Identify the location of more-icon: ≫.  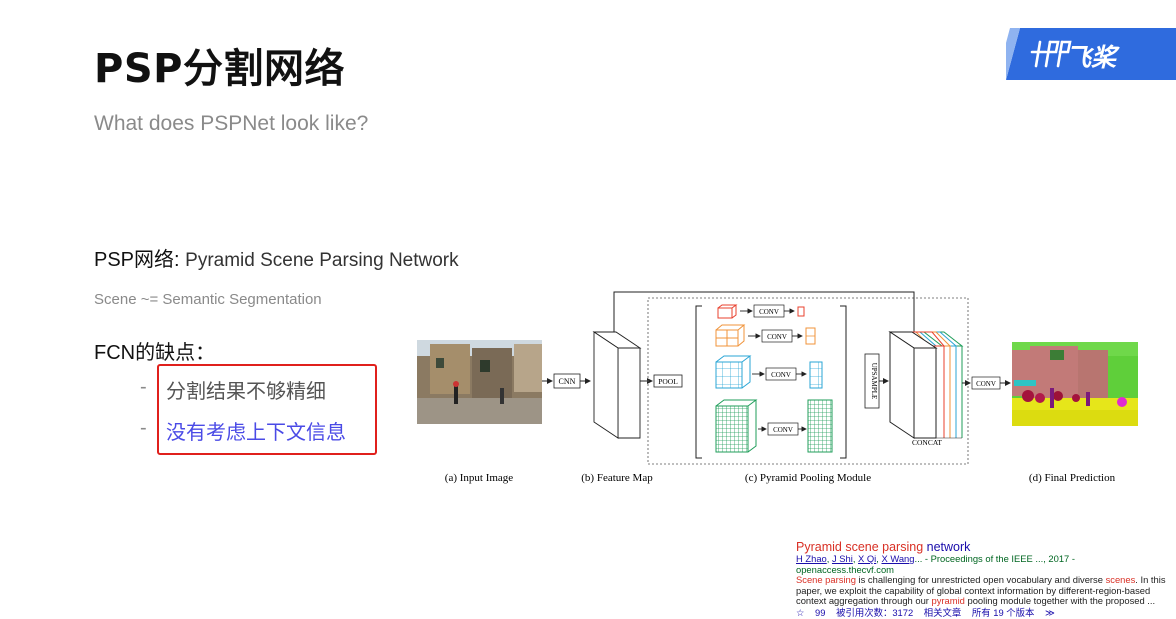
(1050, 612).